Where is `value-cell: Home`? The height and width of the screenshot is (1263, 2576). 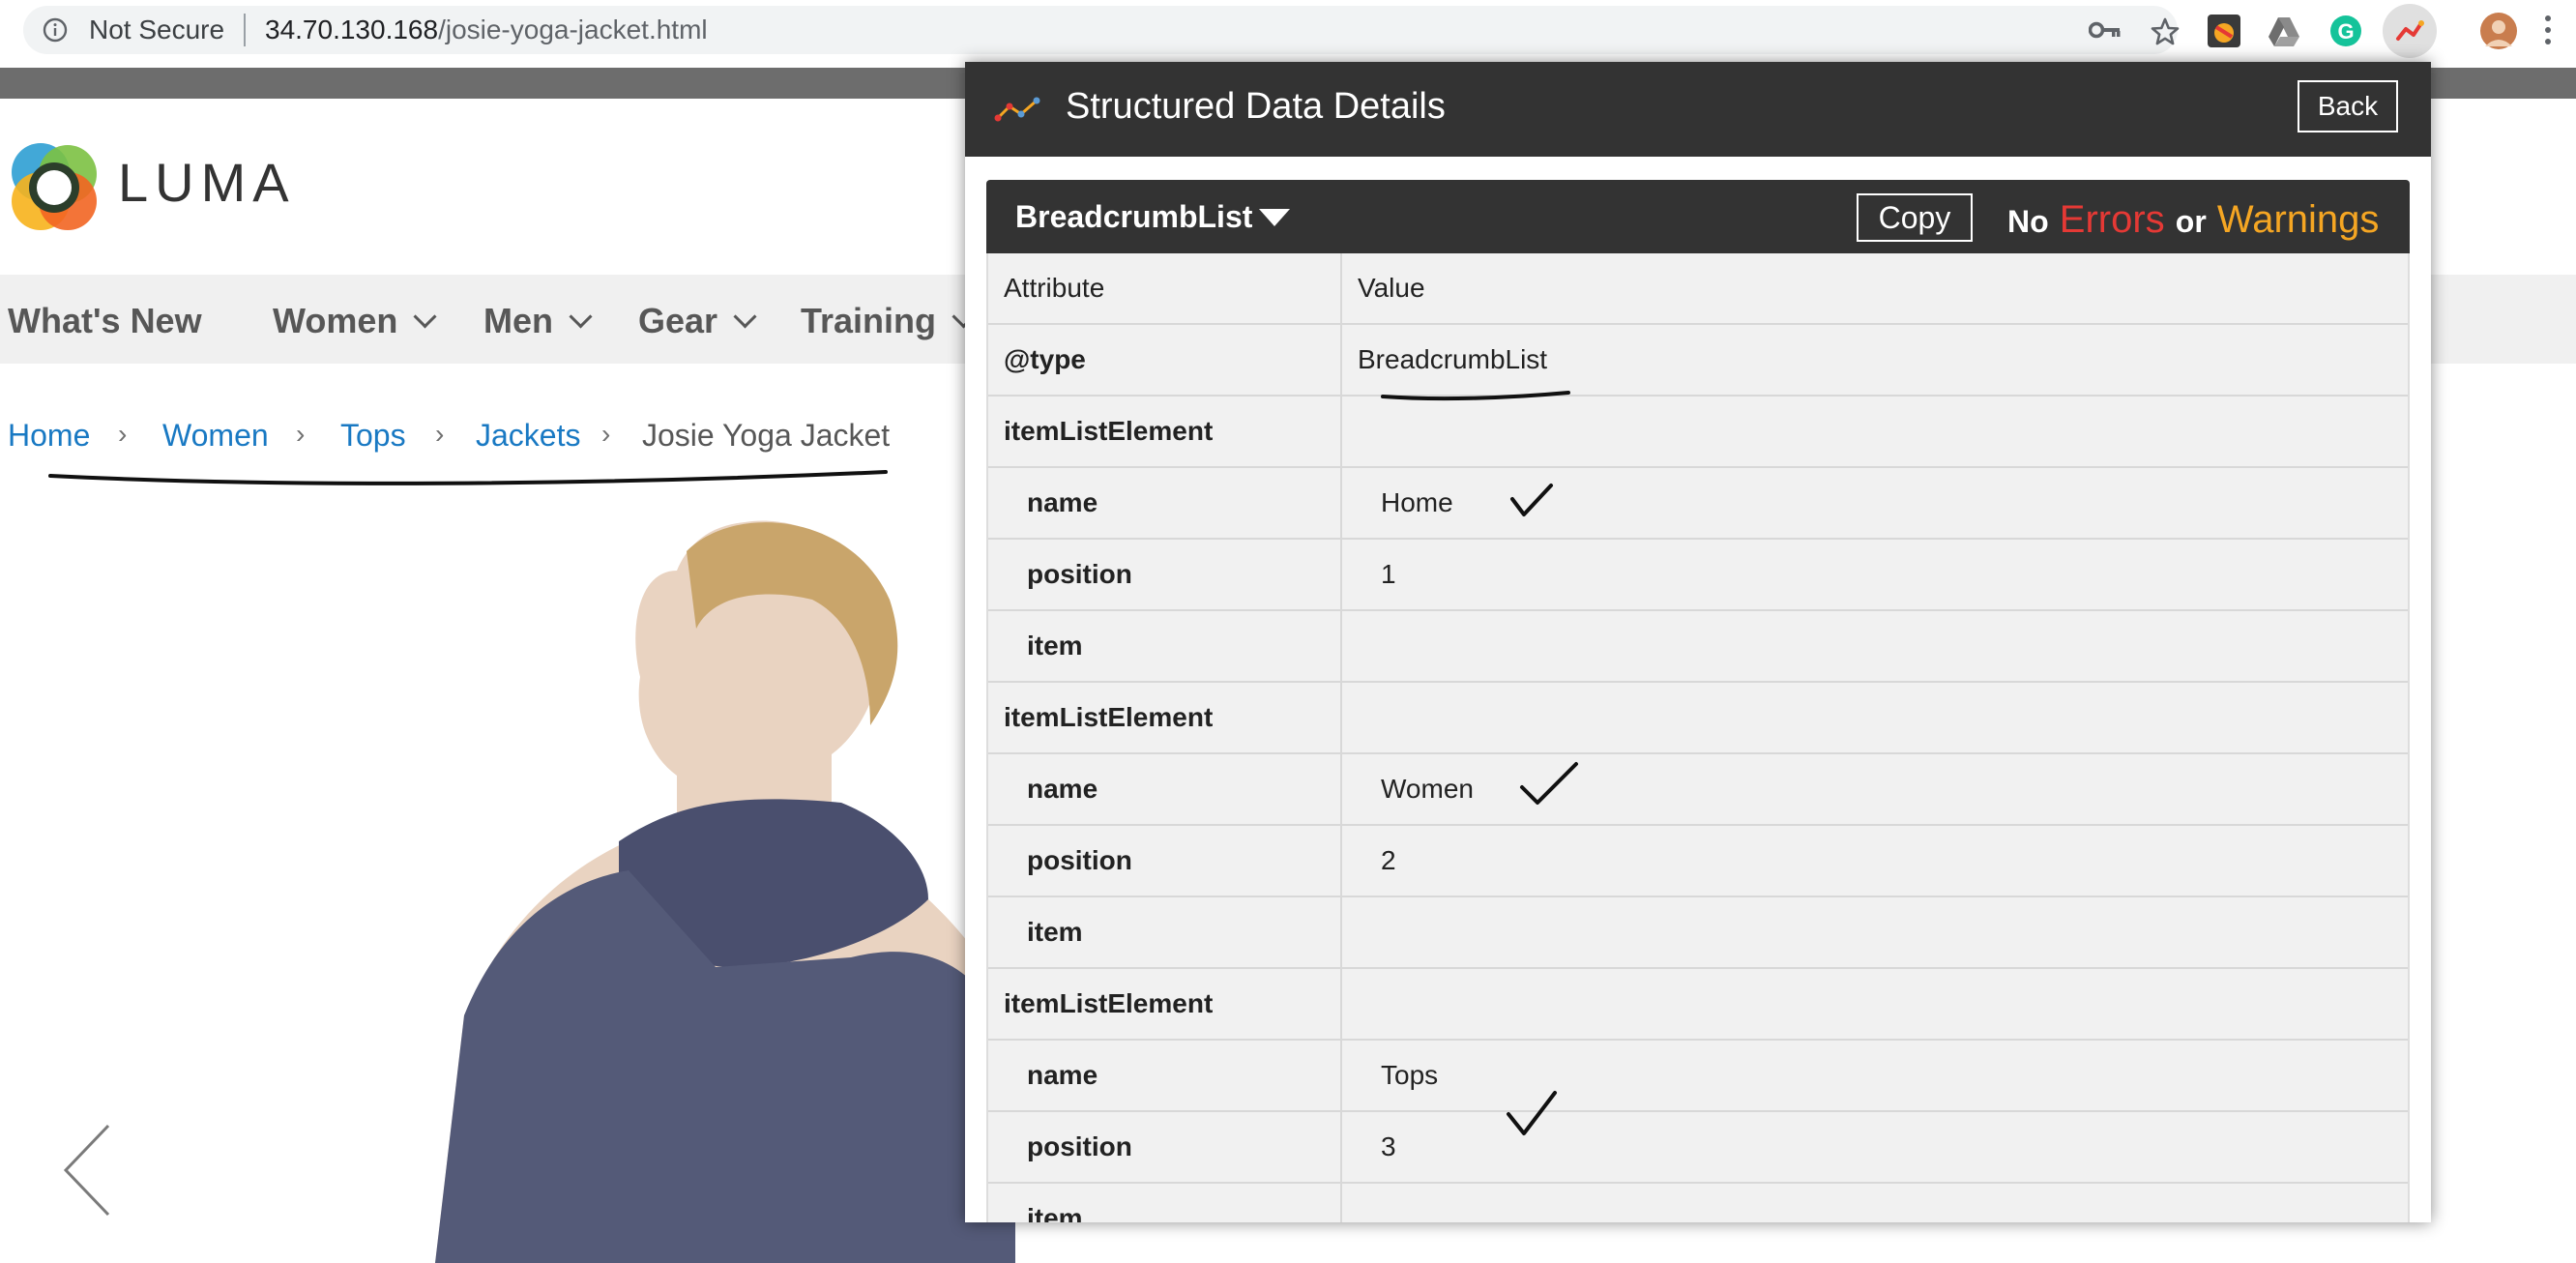 value-cell: Home is located at coordinates (1417, 502).